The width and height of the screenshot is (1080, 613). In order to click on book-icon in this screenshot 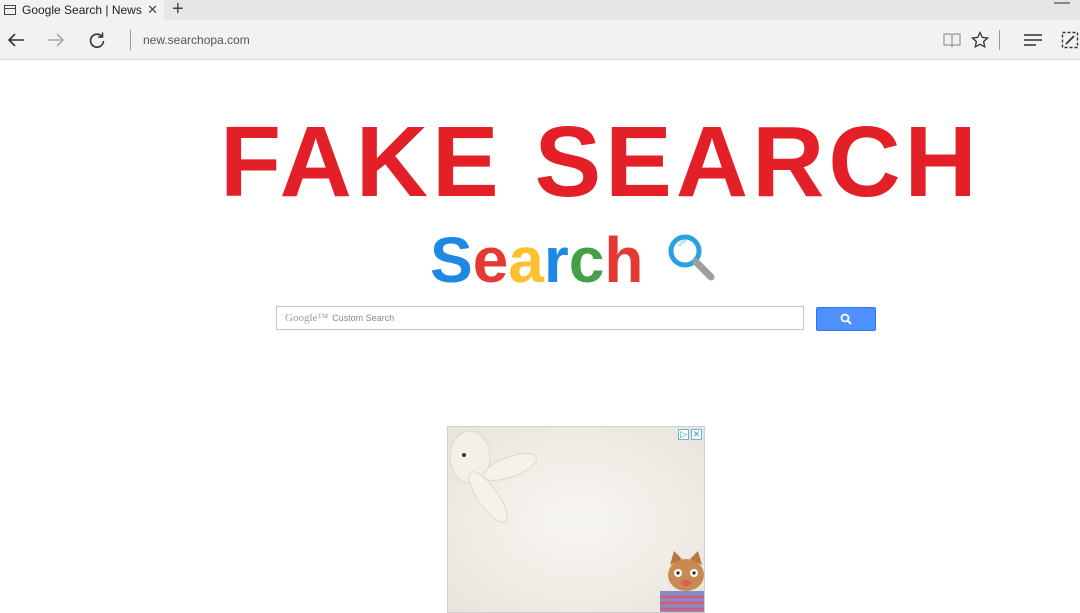, I will do `click(952, 40)`.